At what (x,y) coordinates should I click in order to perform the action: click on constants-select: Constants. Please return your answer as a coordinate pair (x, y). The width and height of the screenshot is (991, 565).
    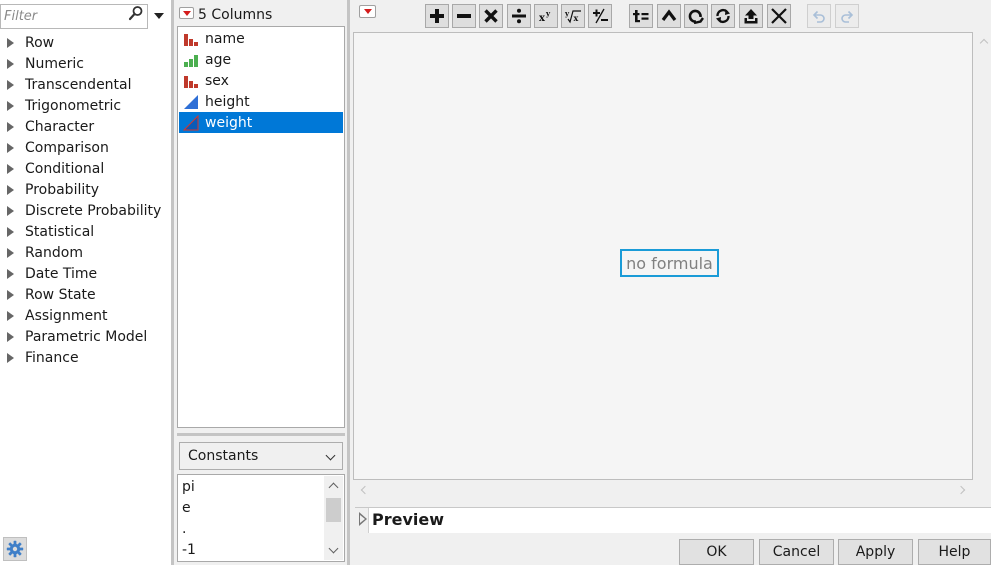
    Looking at the image, I should click on (261, 456).